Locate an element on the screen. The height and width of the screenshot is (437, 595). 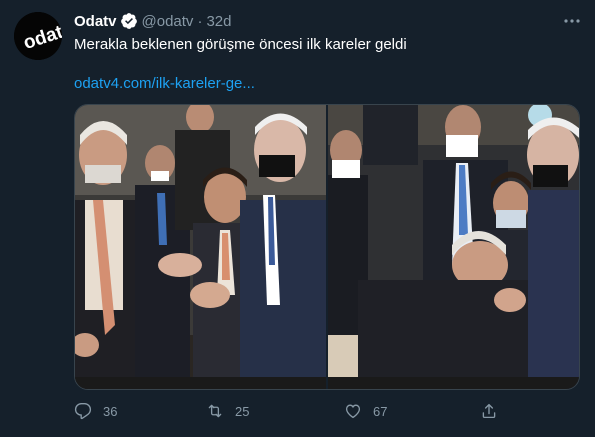
author-avatar: odatv is located at coordinates (38, 36).